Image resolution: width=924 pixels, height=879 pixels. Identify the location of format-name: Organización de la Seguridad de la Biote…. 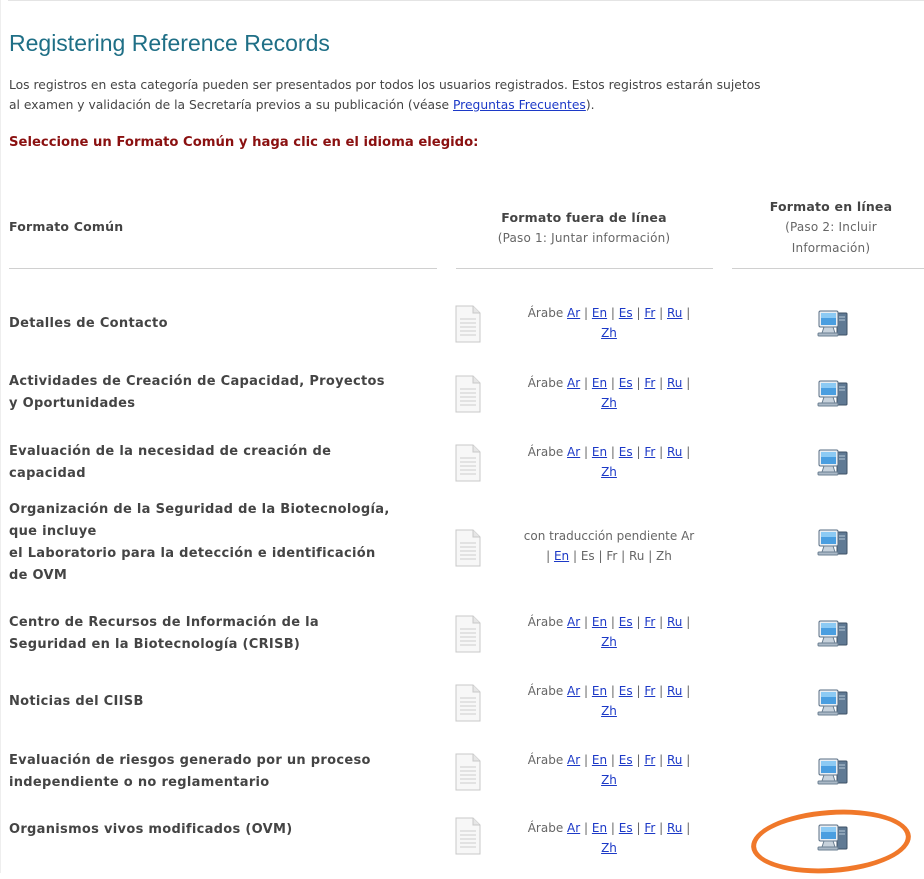
(229, 543).